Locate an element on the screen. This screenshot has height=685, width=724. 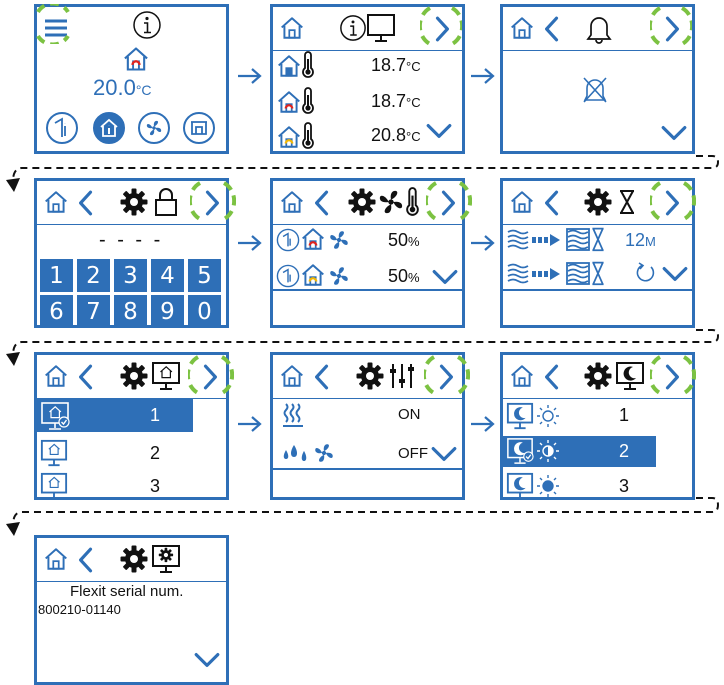
sleep-option-label: 2 is located at coordinates (624, 451).